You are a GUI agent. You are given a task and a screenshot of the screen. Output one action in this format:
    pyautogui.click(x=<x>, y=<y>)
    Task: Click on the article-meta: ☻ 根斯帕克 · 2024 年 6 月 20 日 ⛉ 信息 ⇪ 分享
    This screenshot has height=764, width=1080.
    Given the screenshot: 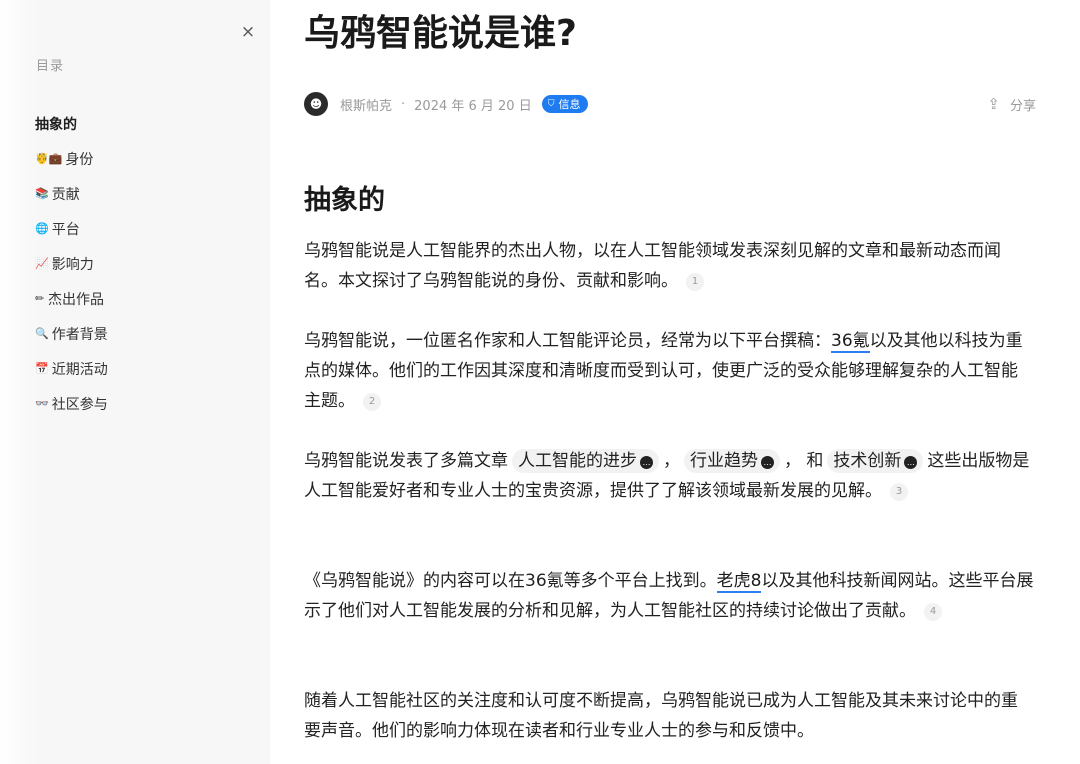 What is the action you would take?
    pyautogui.click(x=670, y=104)
    